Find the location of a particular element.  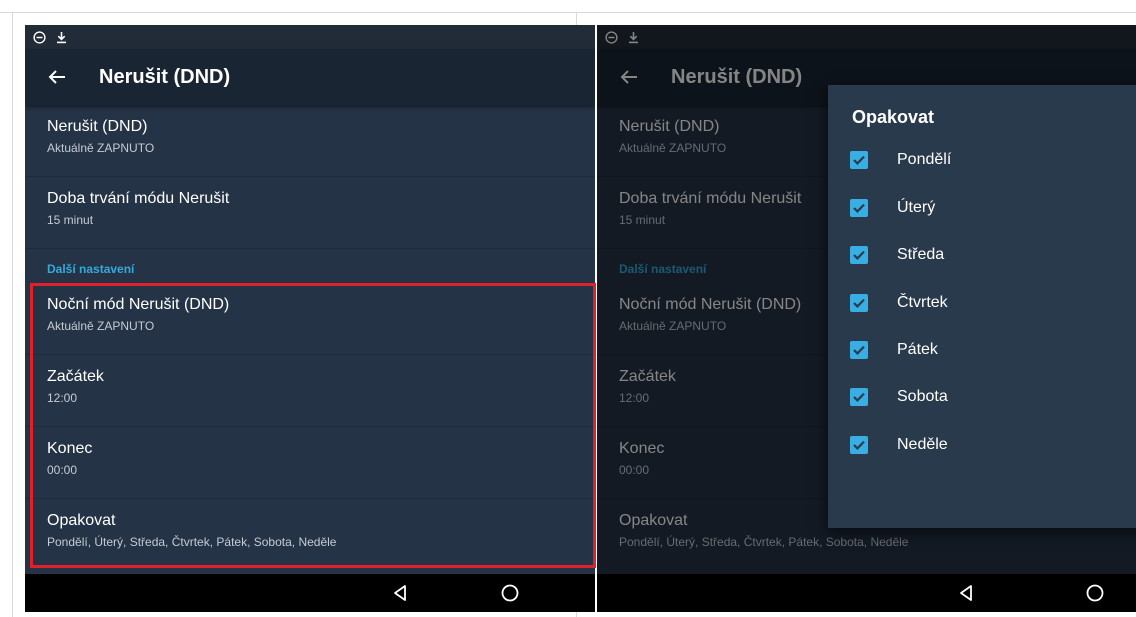

option-friday: Pátek is located at coordinates (990, 350).